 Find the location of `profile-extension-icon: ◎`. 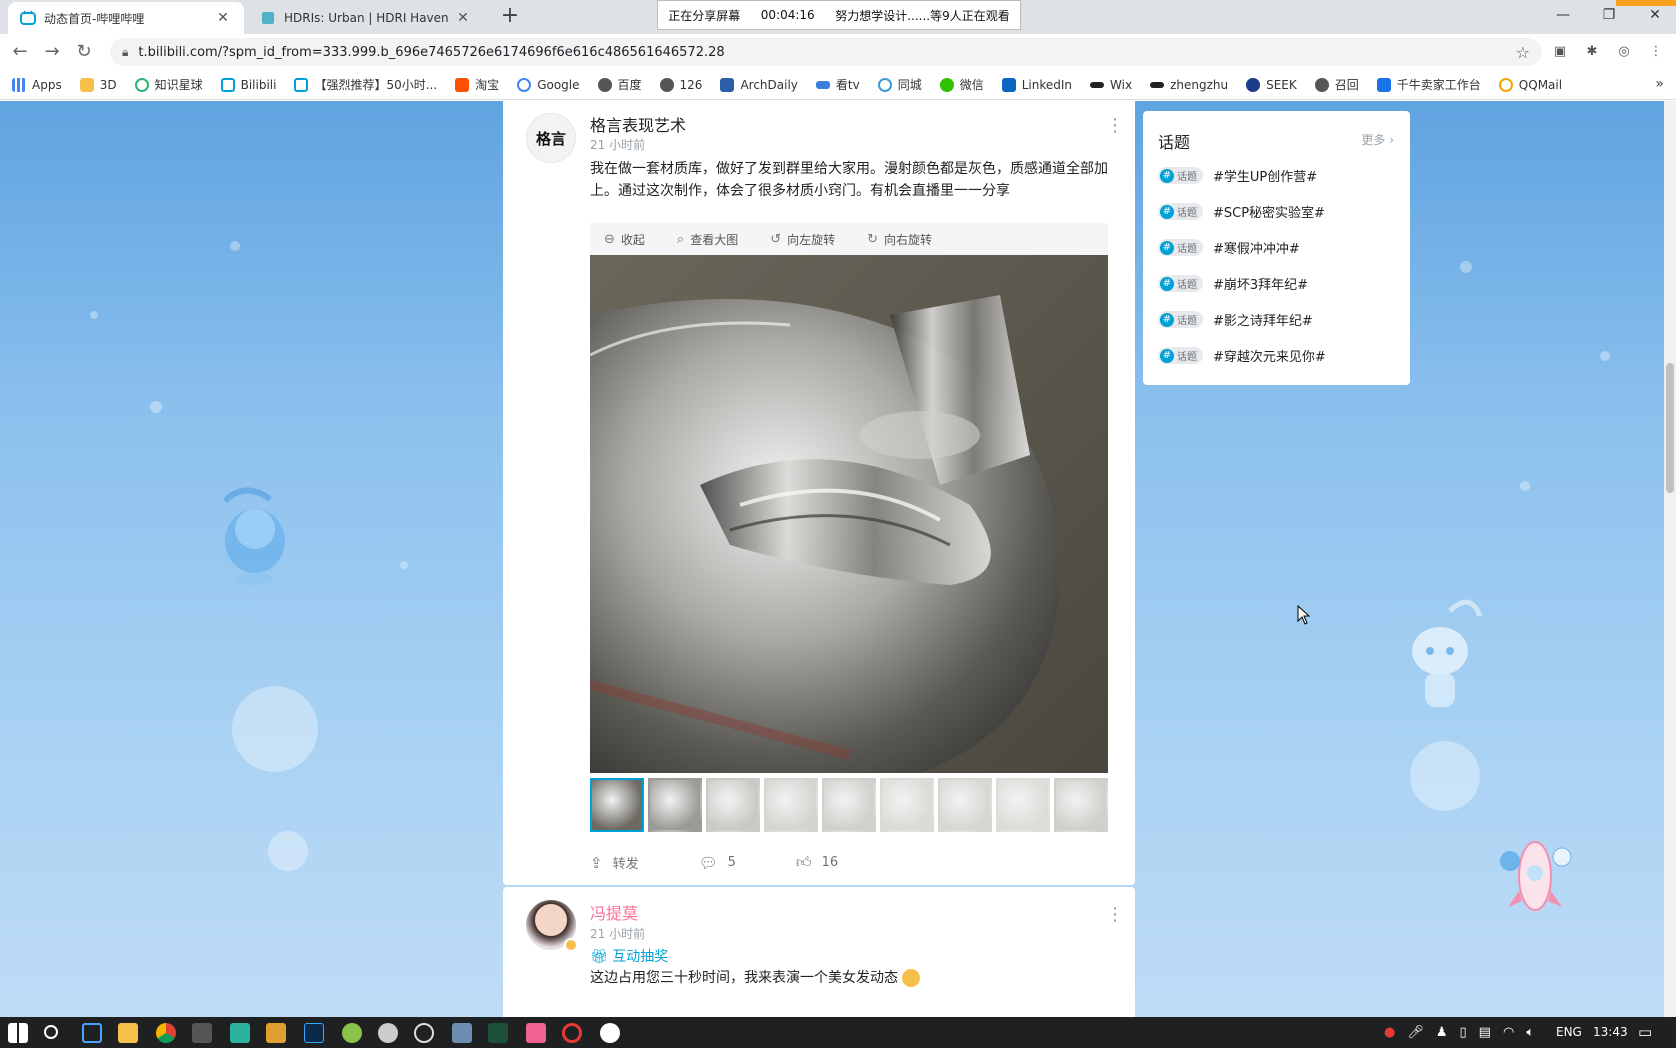

profile-extension-icon: ◎ is located at coordinates (1624, 52).